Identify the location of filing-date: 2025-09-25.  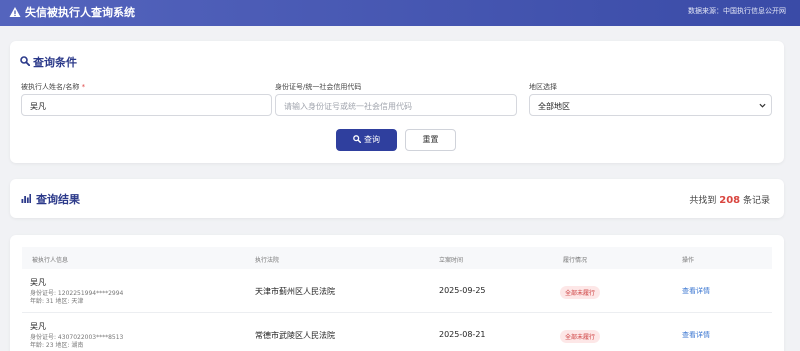
(462, 290).